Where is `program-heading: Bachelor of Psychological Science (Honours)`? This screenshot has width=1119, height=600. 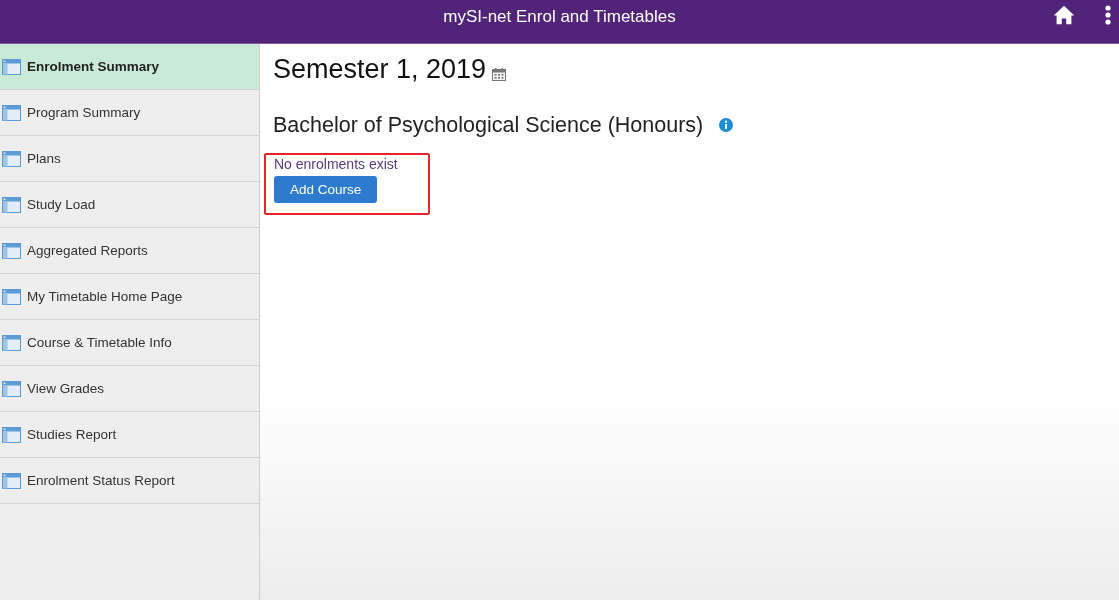
program-heading: Bachelor of Psychological Science (Honours) is located at coordinates (488, 125).